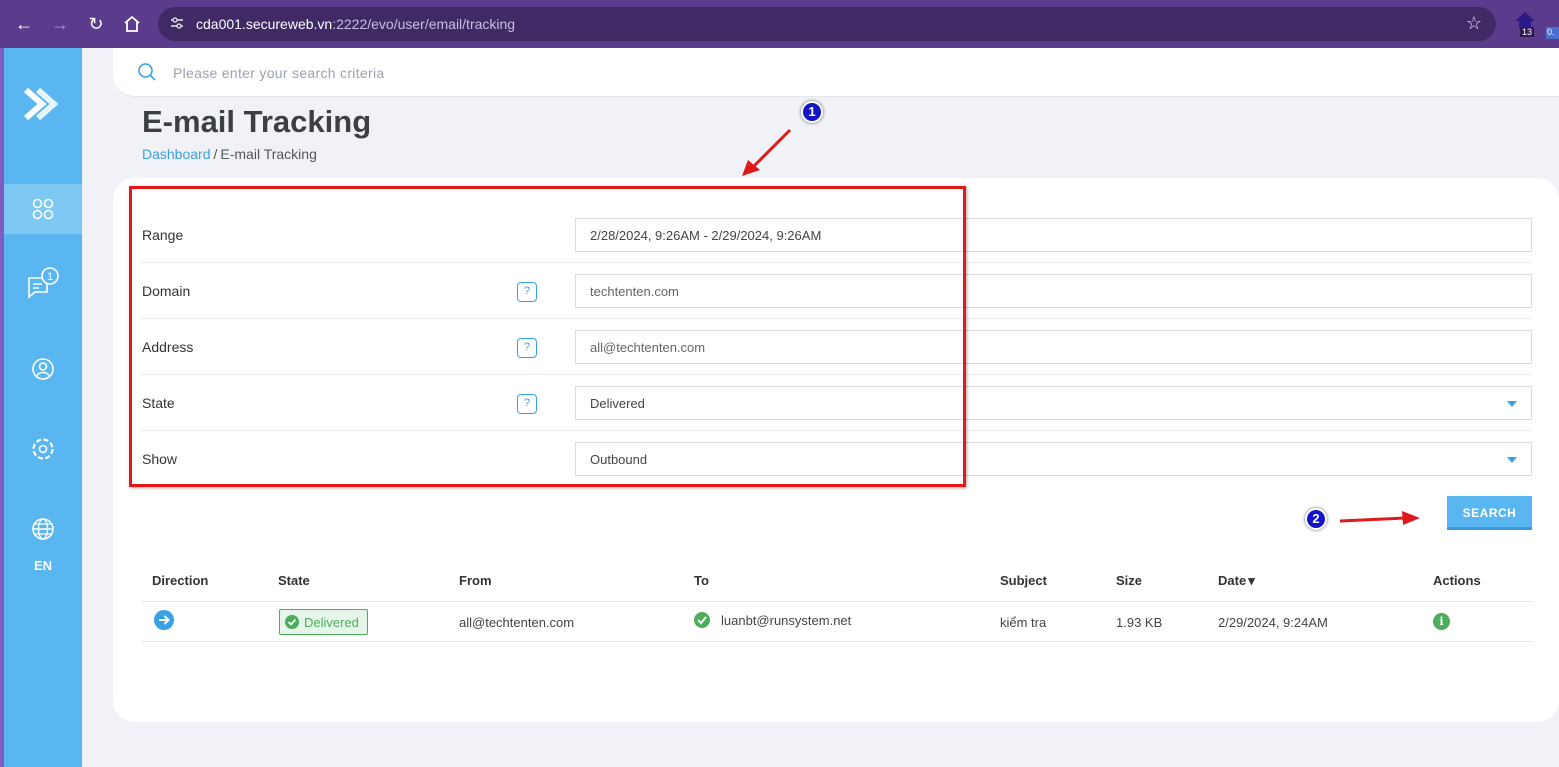 The width and height of the screenshot is (1559, 767). Describe the element at coordinates (1023, 580) in the screenshot. I see `column-header-subject: Subject` at that location.